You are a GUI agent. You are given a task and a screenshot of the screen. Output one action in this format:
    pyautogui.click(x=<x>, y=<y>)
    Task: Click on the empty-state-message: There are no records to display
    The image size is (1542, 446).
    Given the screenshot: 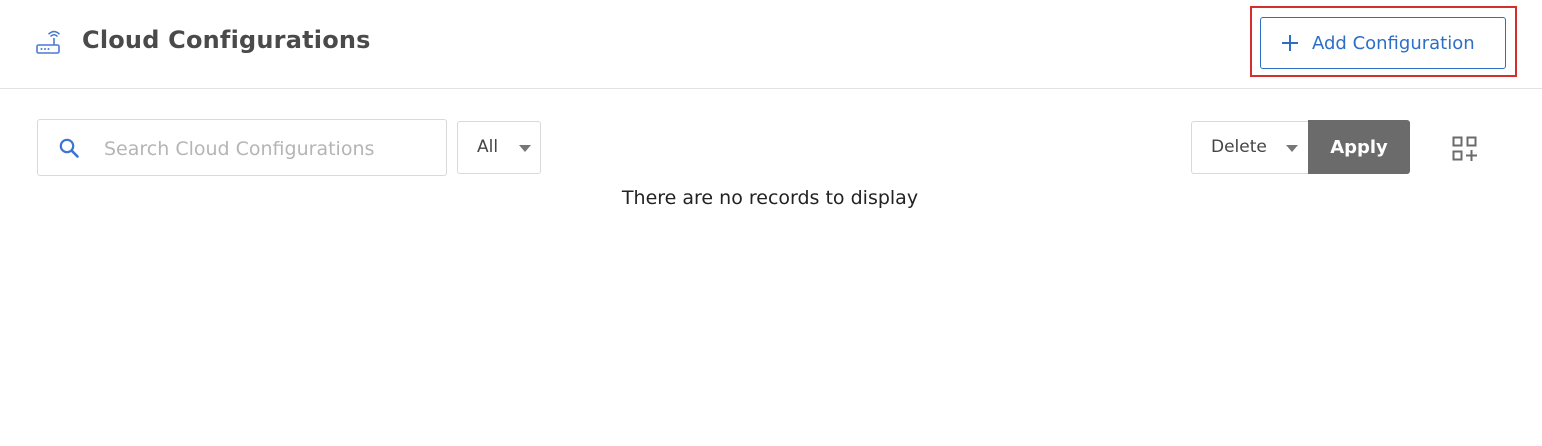 What is the action you would take?
    pyautogui.click(x=770, y=198)
    